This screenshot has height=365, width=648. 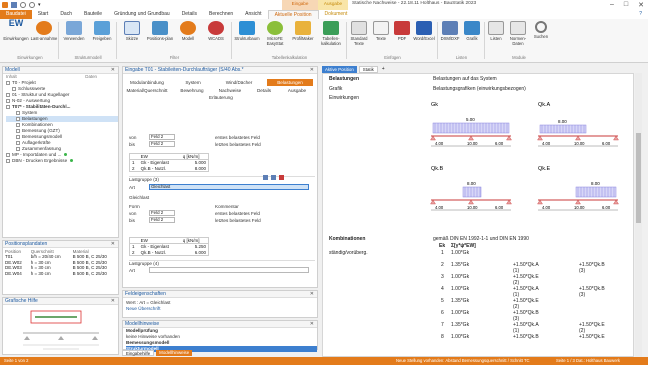 I want to click on tree-item-label: Belastungen, so click(x=35, y=118).